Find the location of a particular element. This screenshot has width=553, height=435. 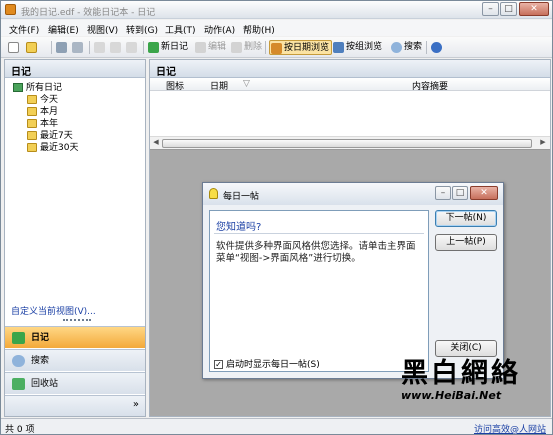

scroll-left-icon: ◀ is located at coordinates (156, 143).